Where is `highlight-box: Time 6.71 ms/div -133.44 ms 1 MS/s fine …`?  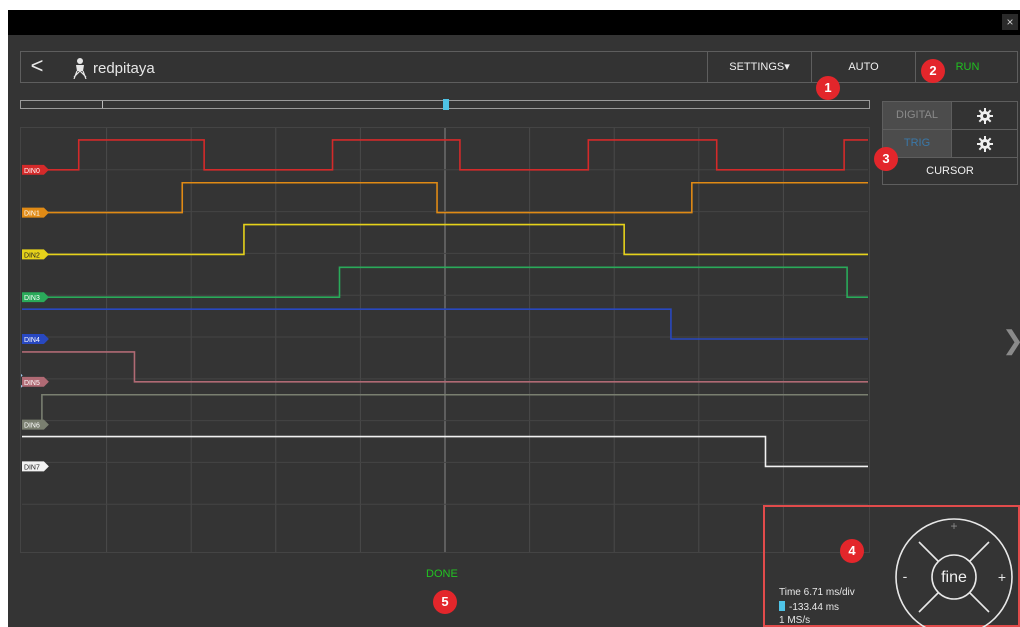 highlight-box: Time 6.71 ms/div -133.44 ms 1 MS/s fine … is located at coordinates (891, 566).